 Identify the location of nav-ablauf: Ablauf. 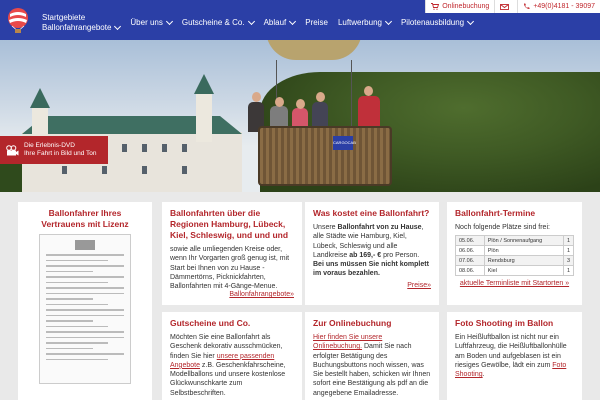
(280, 22).